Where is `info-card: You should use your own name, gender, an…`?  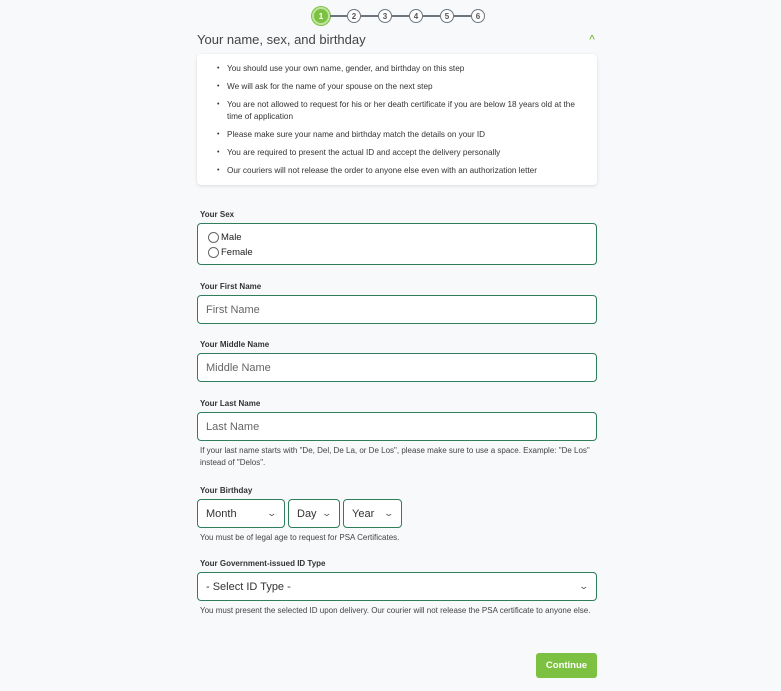 info-card: You should use your own name, gender, an… is located at coordinates (397, 119).